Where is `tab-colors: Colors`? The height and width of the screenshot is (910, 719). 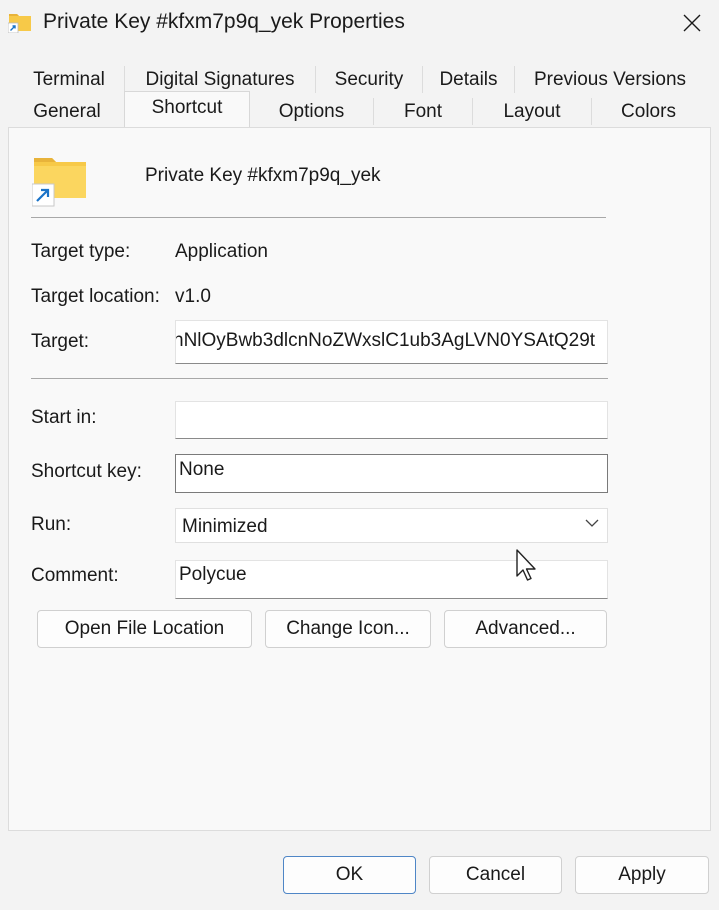
tab-colors: Colors is located at coordinates (648, 111).